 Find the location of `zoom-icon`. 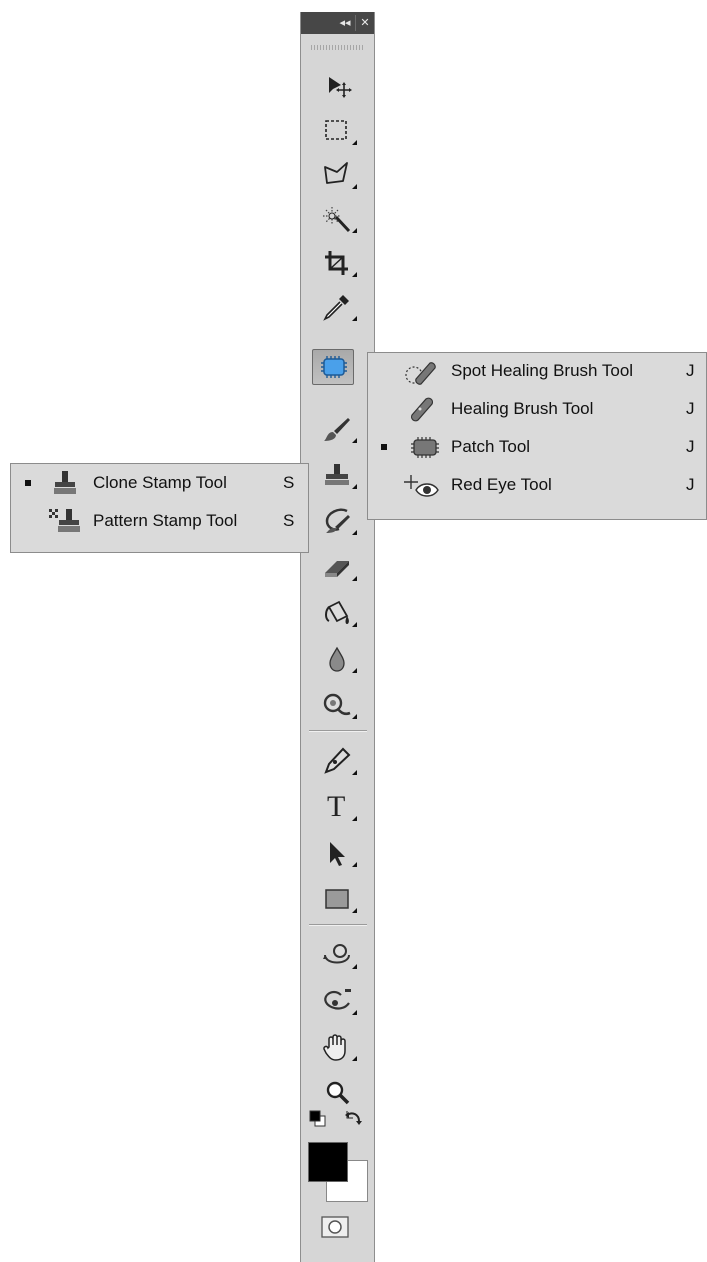

zoom-icon is located at coordinates (338, 1093).